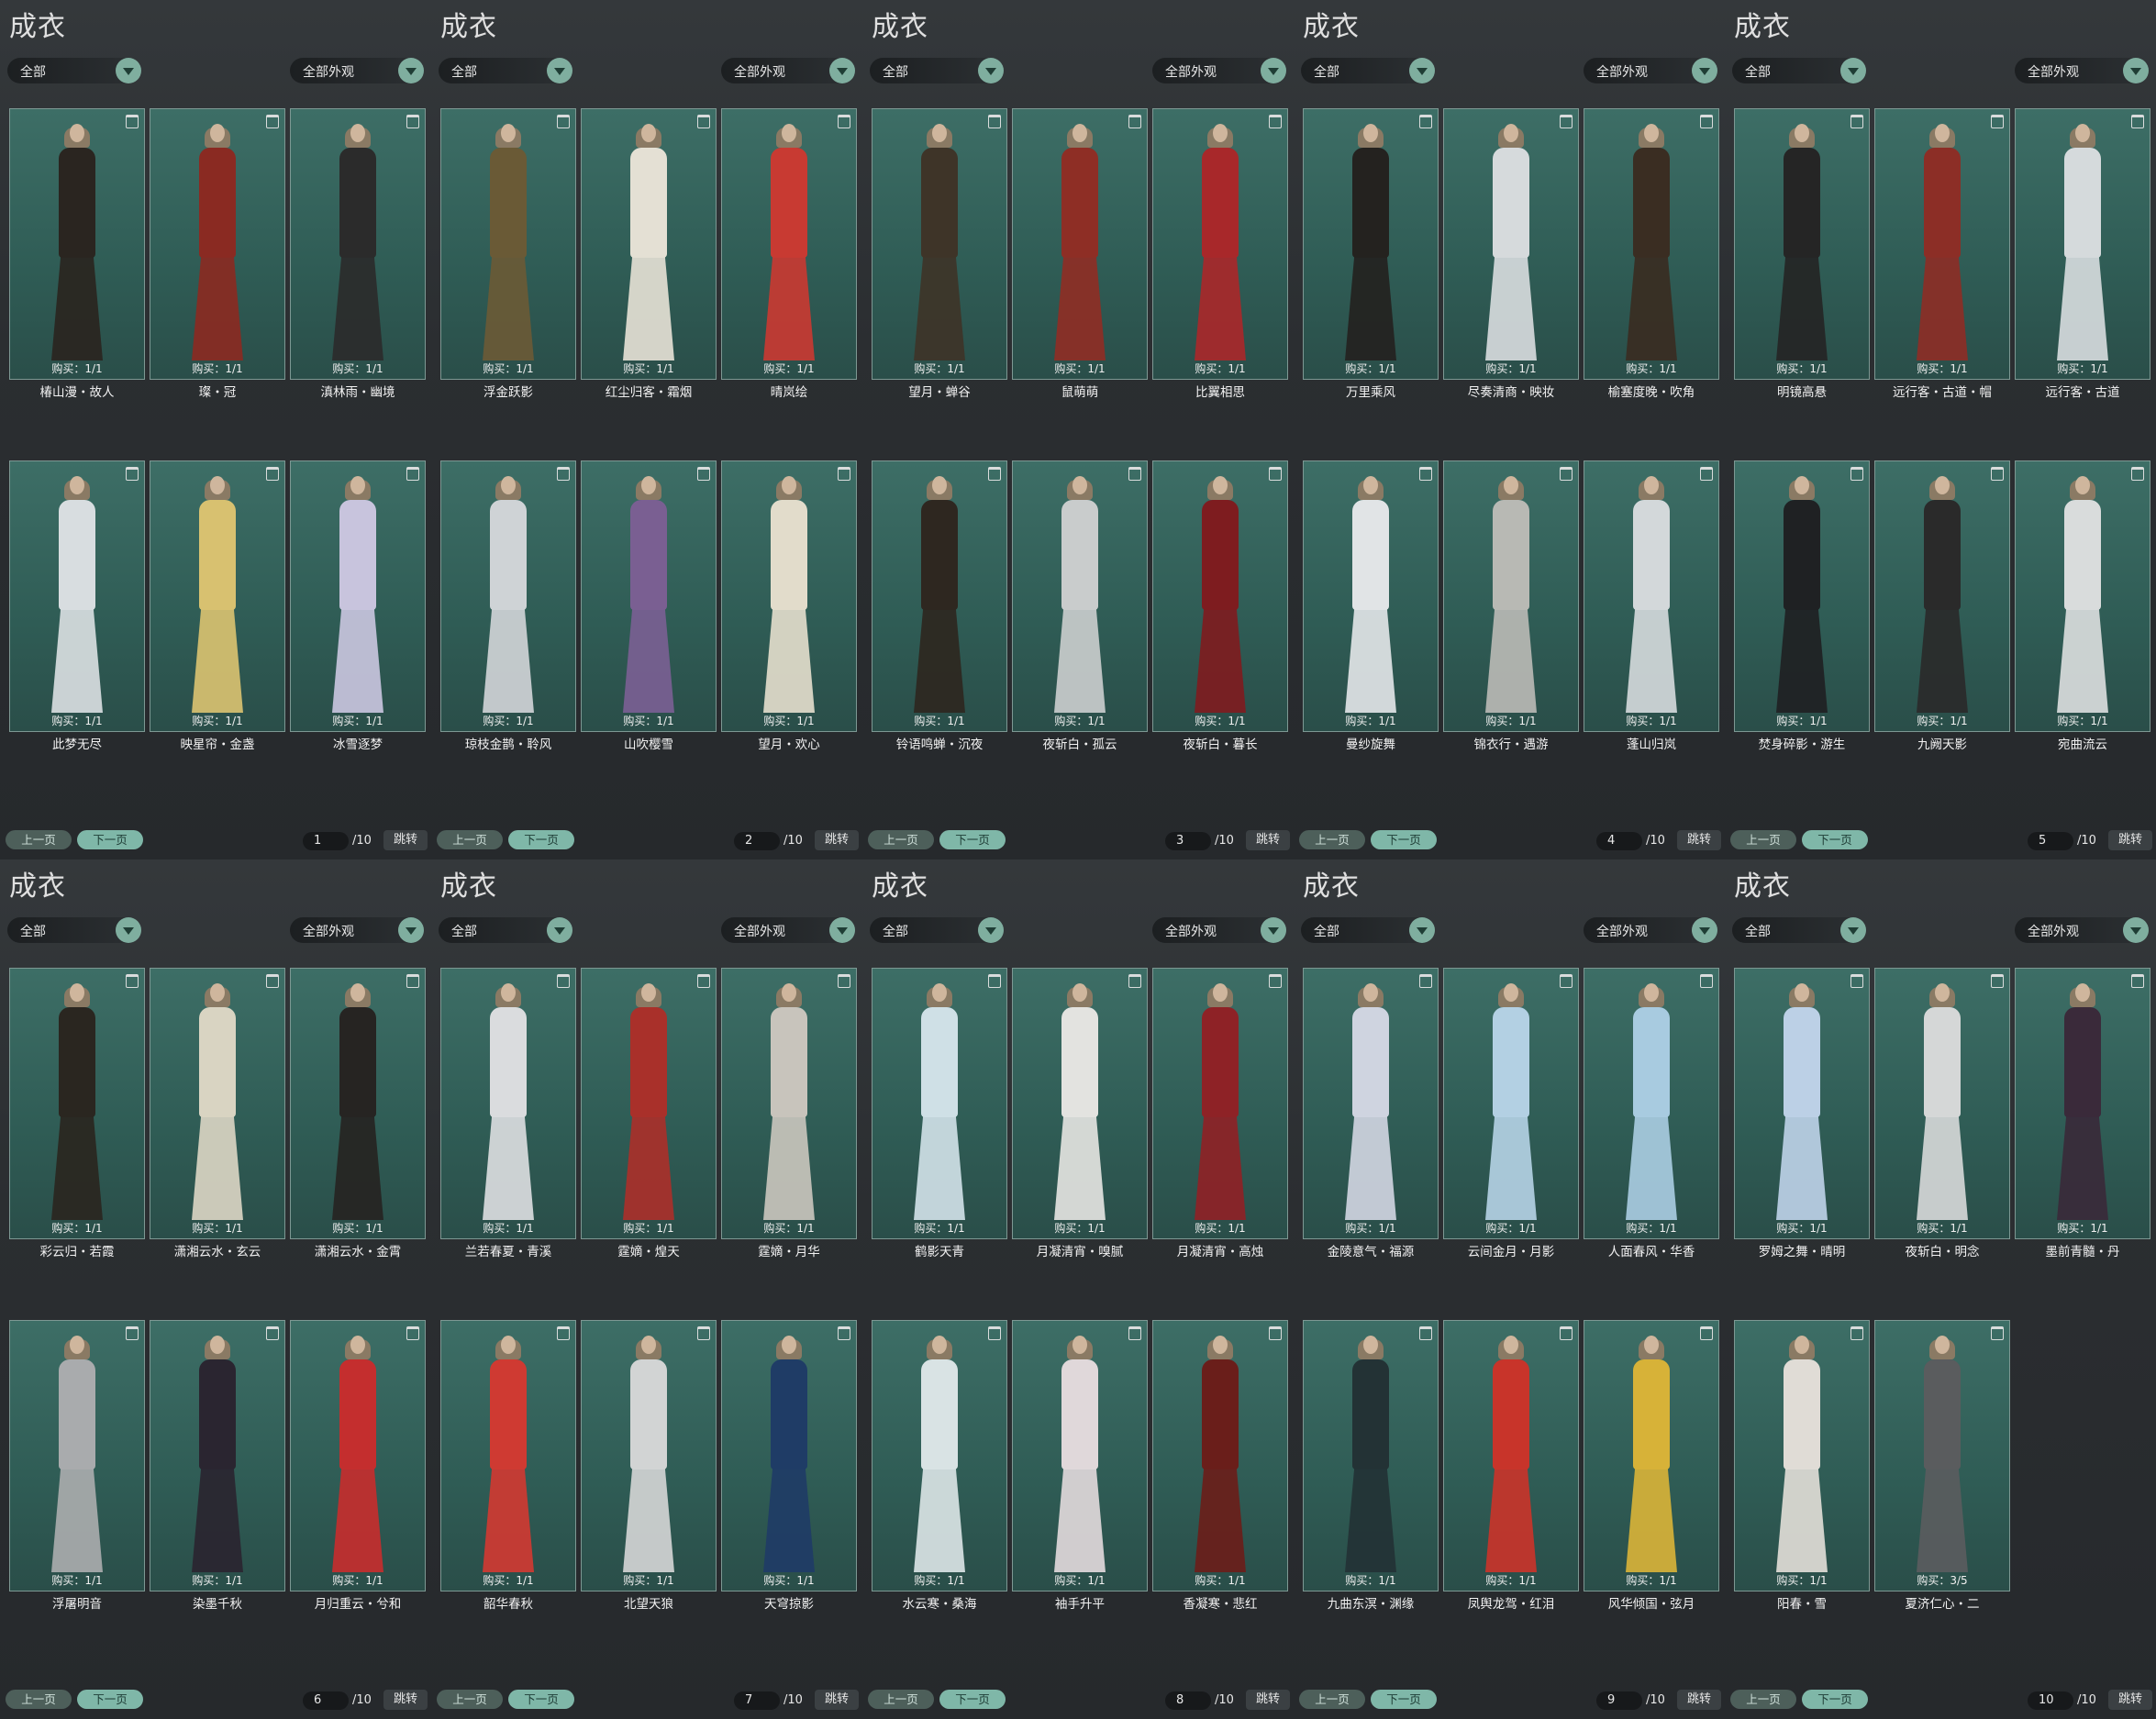 The height and width of the screenshot is (1719, 2156). I want to click on page-input: 1, so click(326, 841).